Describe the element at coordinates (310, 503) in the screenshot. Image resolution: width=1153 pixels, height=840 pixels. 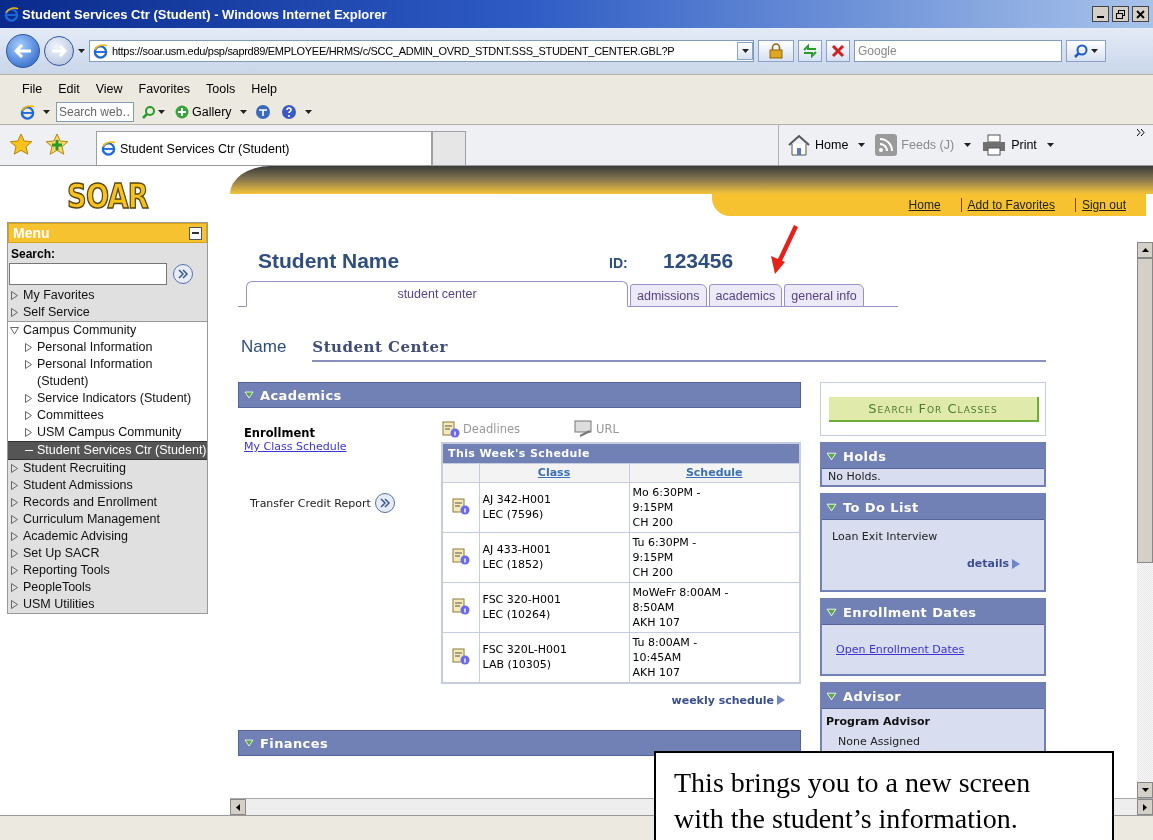
I see `transfer-credit-link: Transfer Credit Report` at that location.